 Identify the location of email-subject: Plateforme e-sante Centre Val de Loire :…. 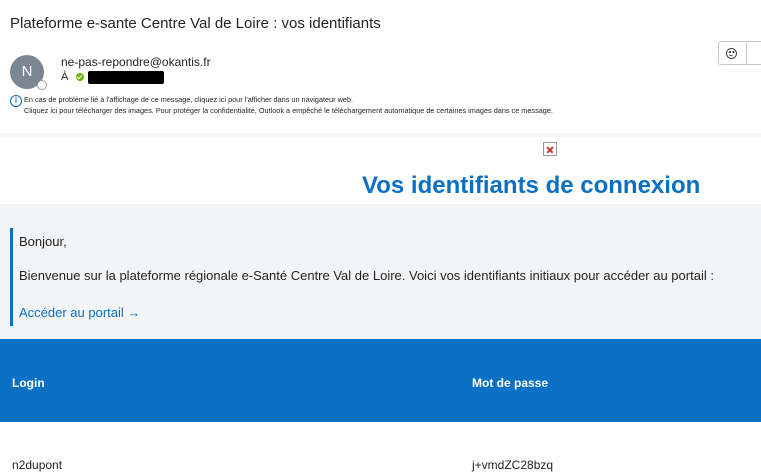
(195, 23).